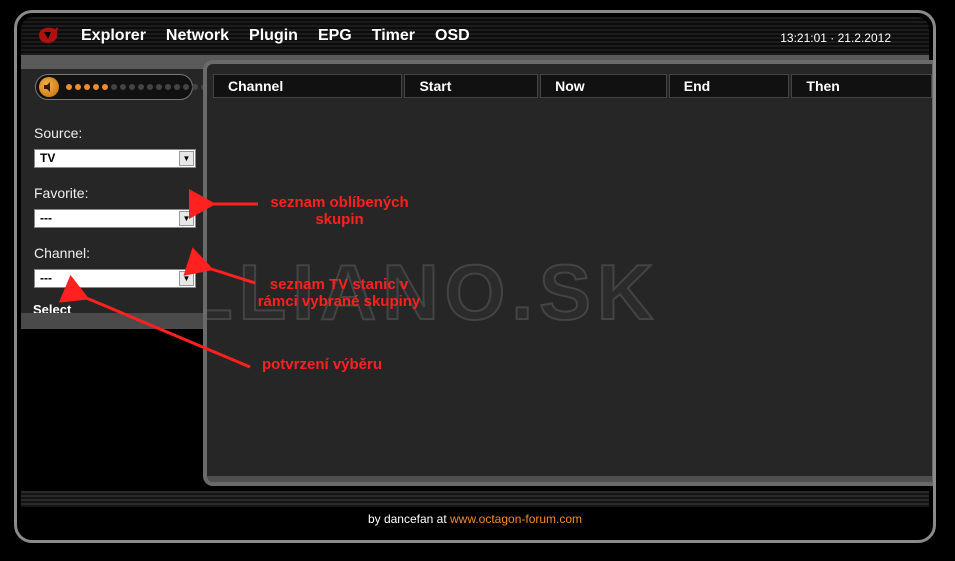 The width and height of the screenshot is (955, 561). What do you see at coordinates (339, 293) in the screenshot?
I see `annotation-channel: seznam TV stanic v rámci vybrané skupiny` at bounding box center [339, 293].